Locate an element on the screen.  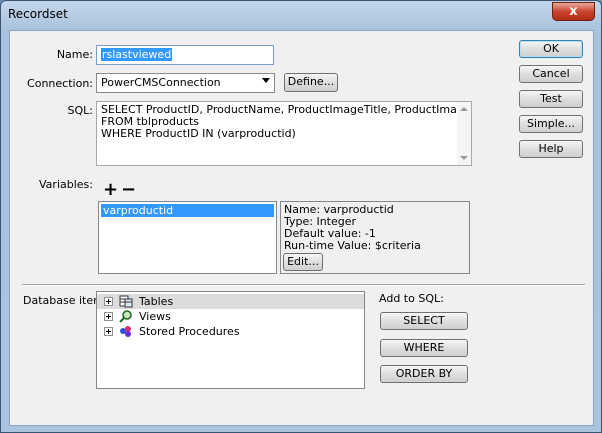
test-button: Test is located at coordinates (551, 99).